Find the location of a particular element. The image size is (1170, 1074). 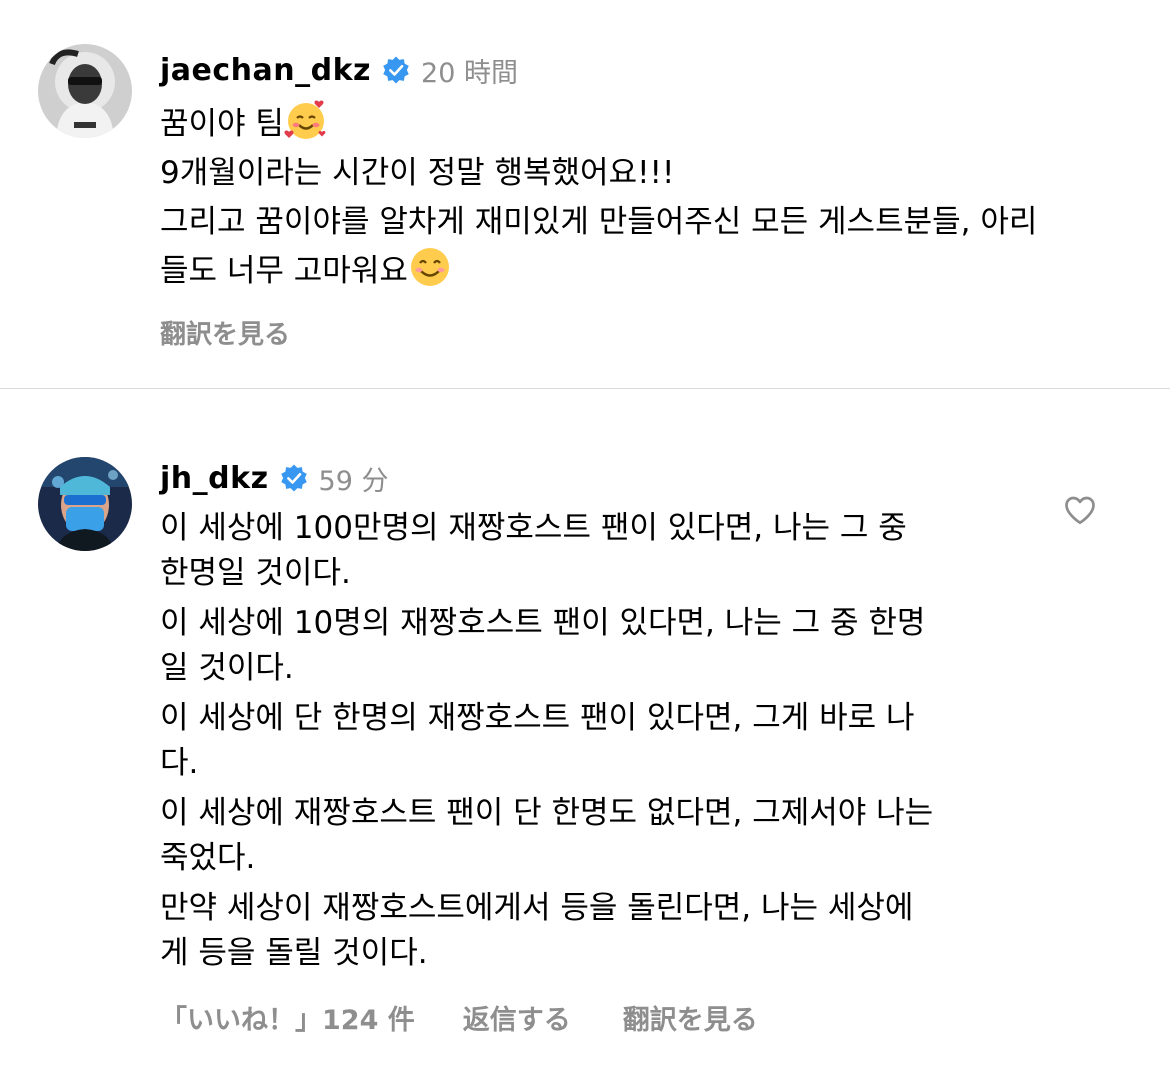

reply-button: 返信する is located at coordinates (517, 1017).